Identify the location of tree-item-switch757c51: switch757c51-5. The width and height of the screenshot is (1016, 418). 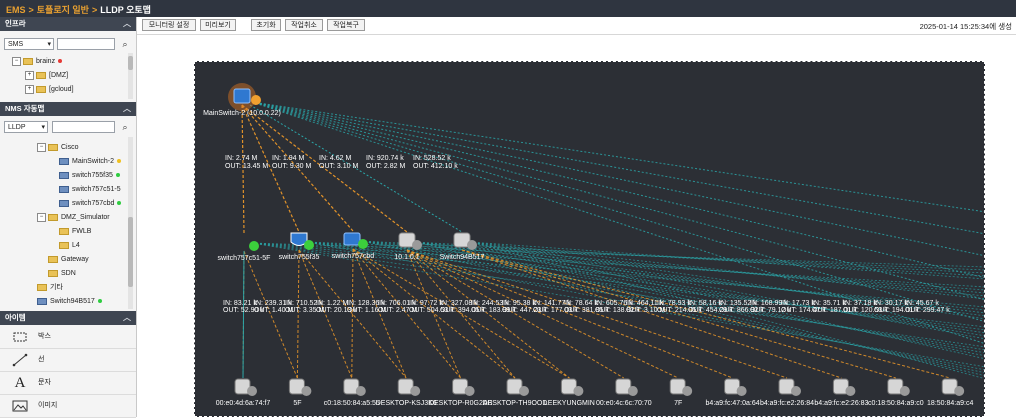
(90, 189).